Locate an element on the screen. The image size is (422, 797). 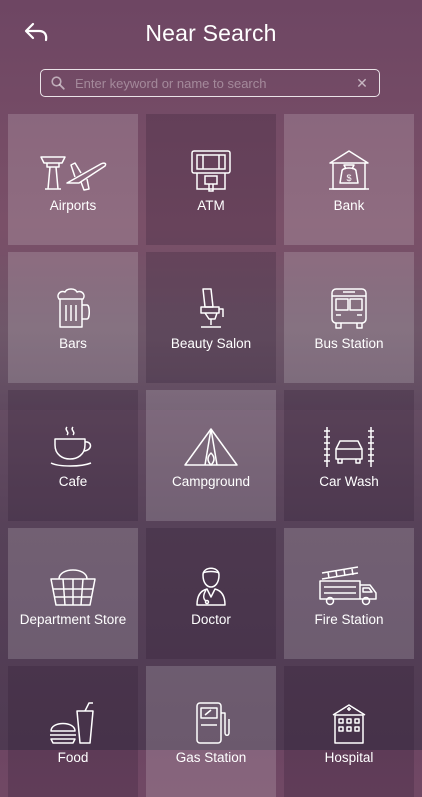
category-label: Beauty Salon is located at coordinates (211, 343).